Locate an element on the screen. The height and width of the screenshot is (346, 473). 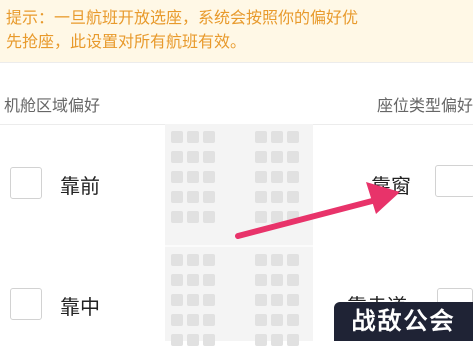
middle-checkbox is located at coordinates (26, 304).